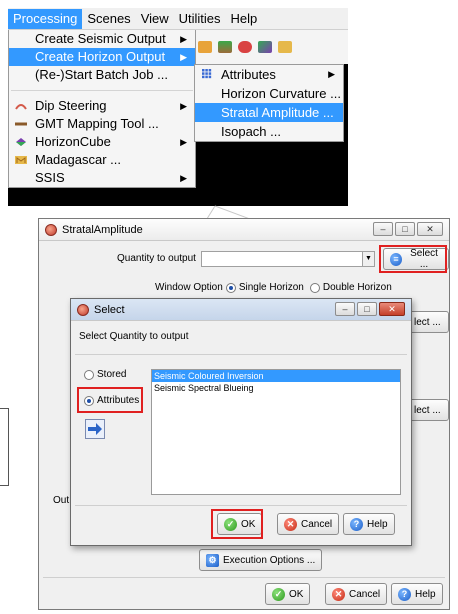 The height and width of the screenshot is (614, 458). I want to click on attribute-set-button, so click(95, 429).